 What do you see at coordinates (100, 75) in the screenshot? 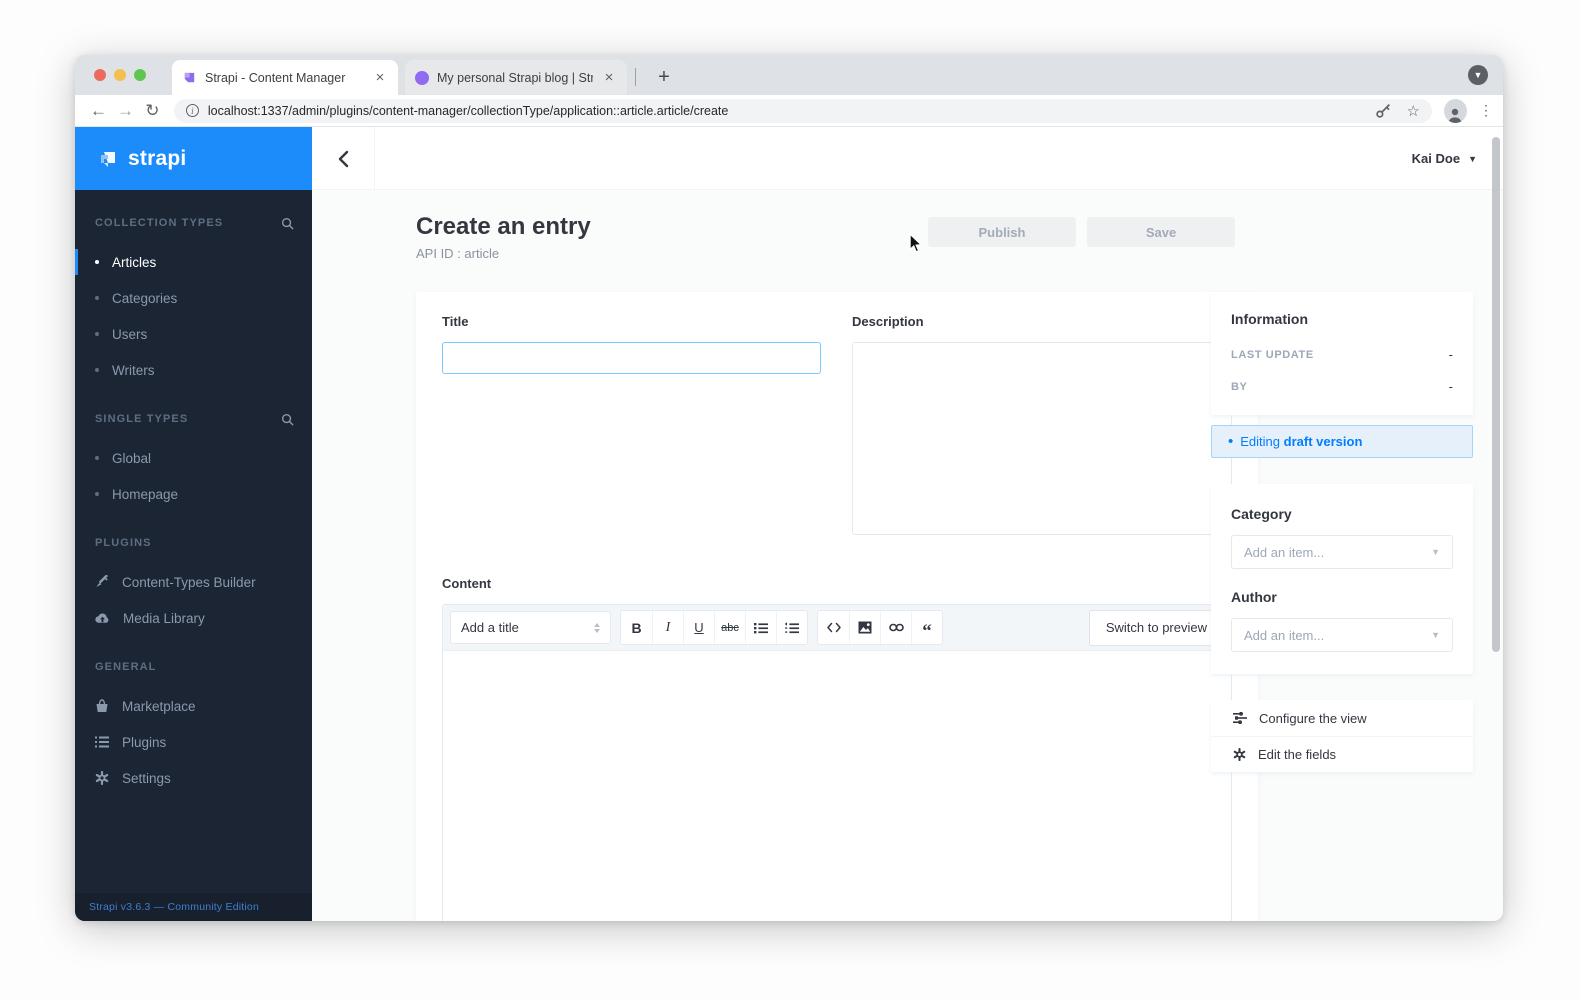
I see `close-window-button` at bounding box center [100, 75].